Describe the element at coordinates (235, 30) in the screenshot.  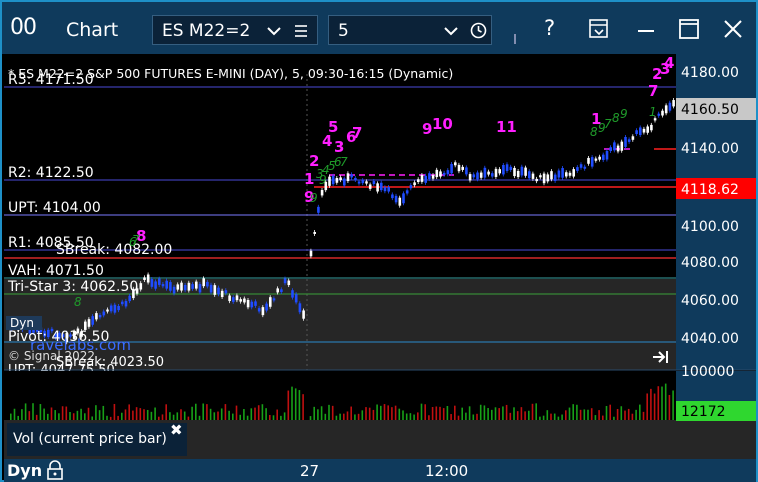
I see `symbol-combo: ES M22=2` at that location.